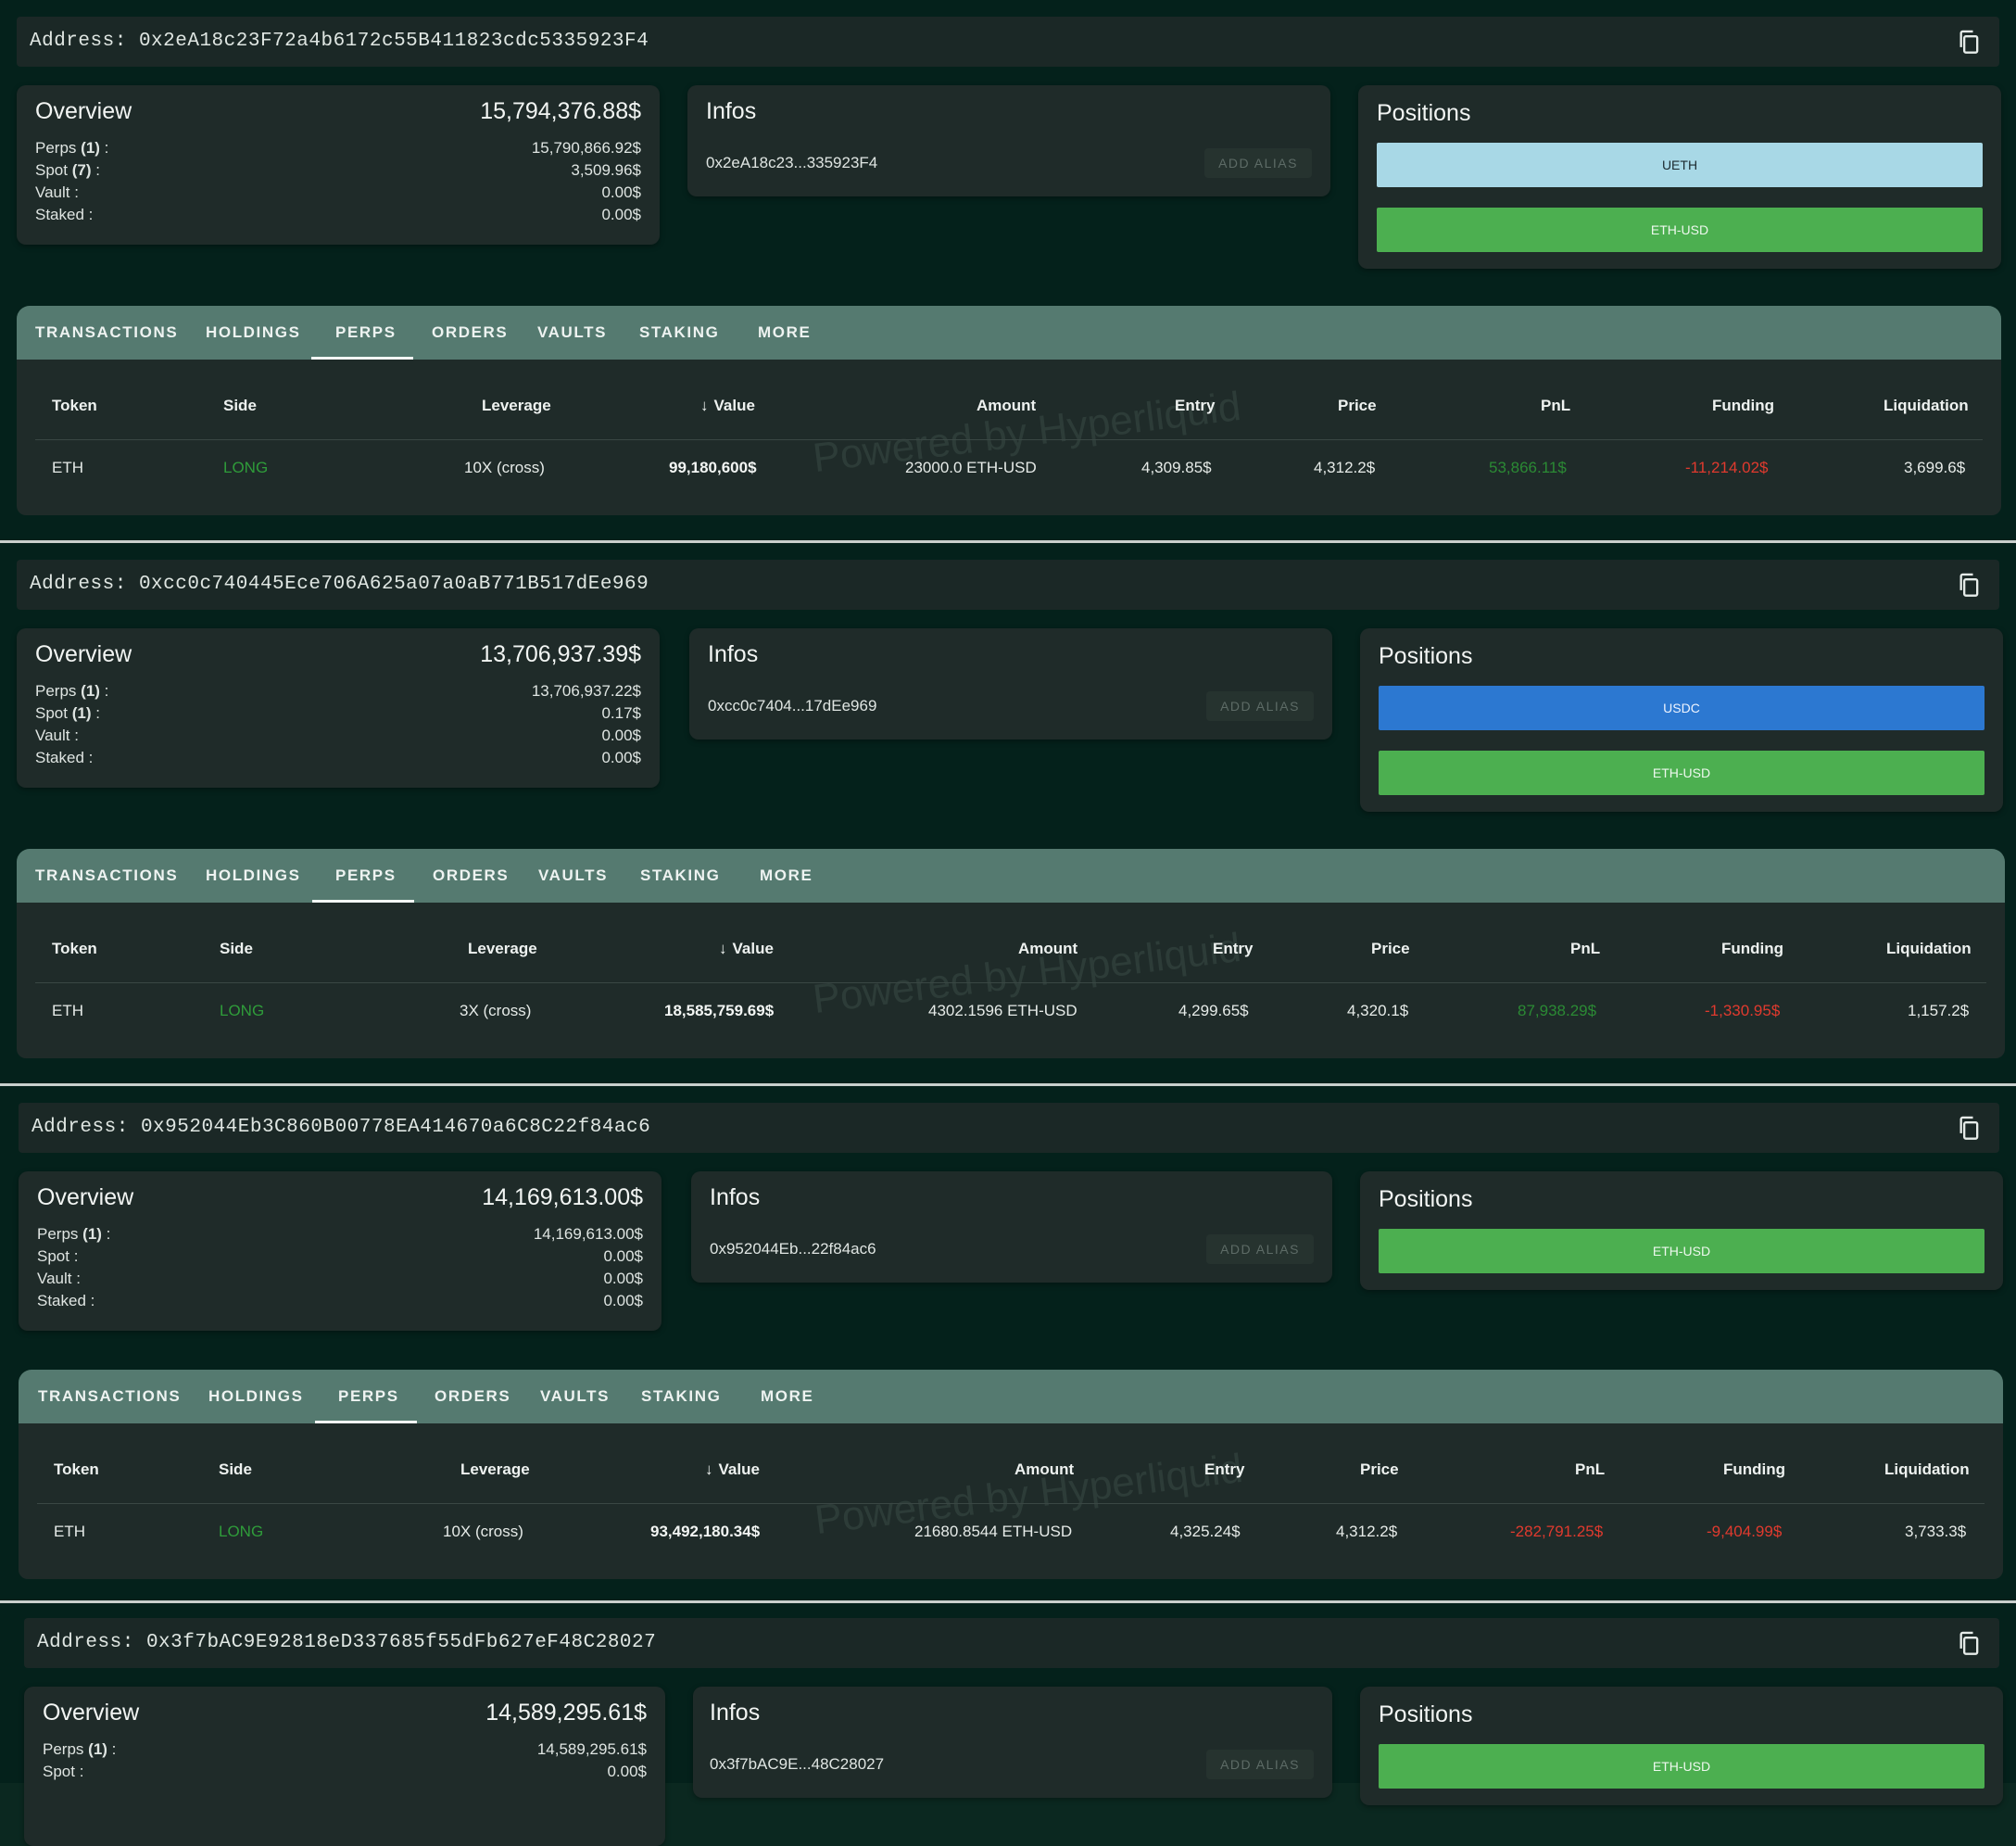 This screenshot has width=2016, height=1846. Describe the element at coordinates (792, 162) in the screenshot. I see `short-address: 0x2eA18c23...335923F4` at that location.